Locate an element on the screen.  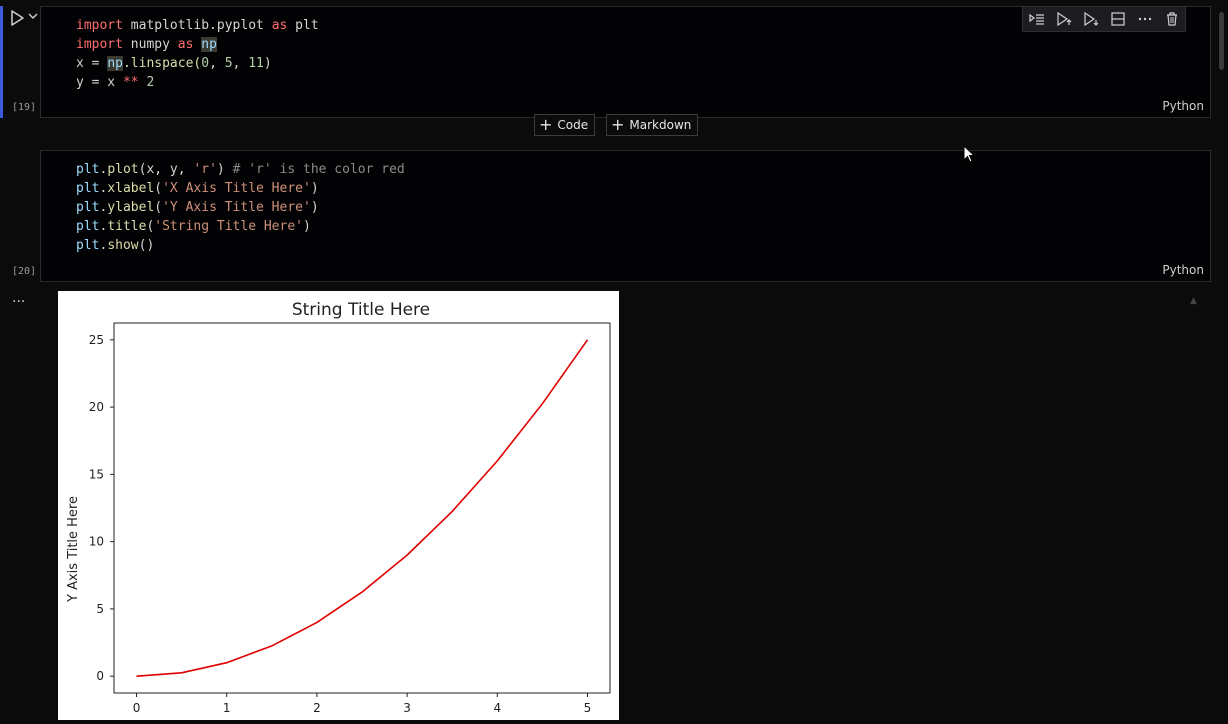
y-tick-label: 0 is located at coordinates (100, 676).